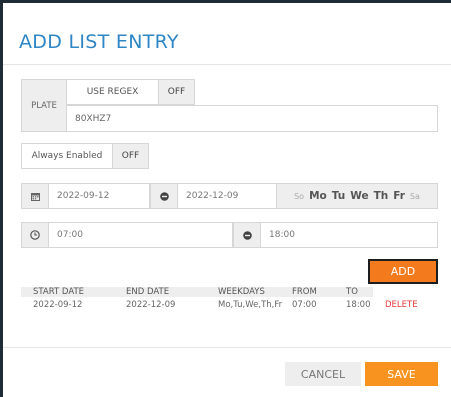 The image size is (451, 397). What do you see at coordinates (349, 235) in the screenshot?
I see `to-time-input: 18:00` at bounding box center [349, 235].